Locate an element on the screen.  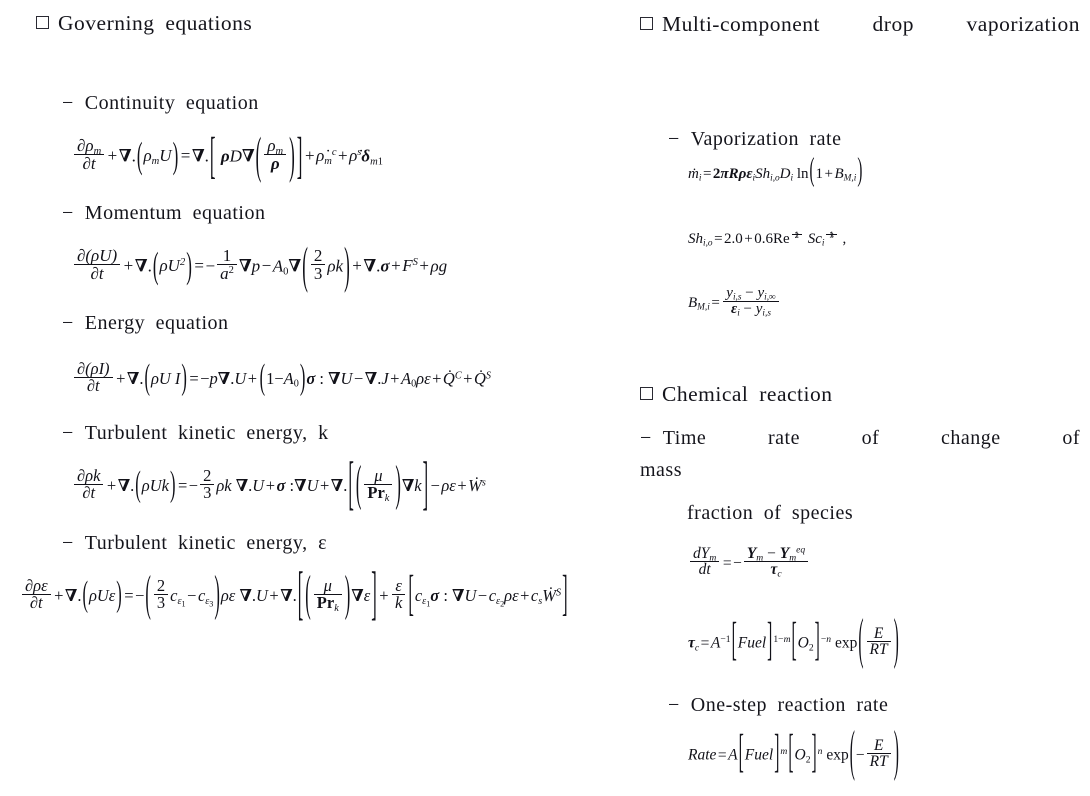
vaporization-rate-formula-1: ṁi = 2πRρεiShi,oDi ln(1 + BM,i) is located at coordinates (775, 171).